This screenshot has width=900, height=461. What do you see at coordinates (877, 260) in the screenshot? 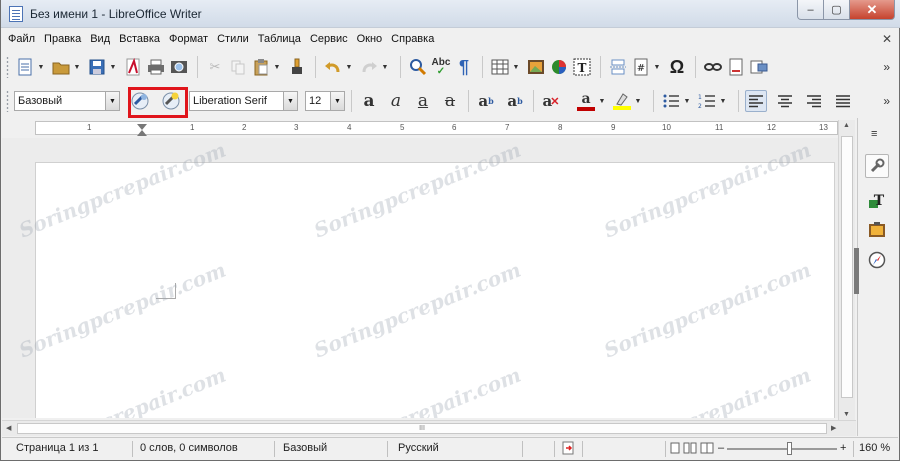
I see `navigator-icon` at bounding box center [877, 260].